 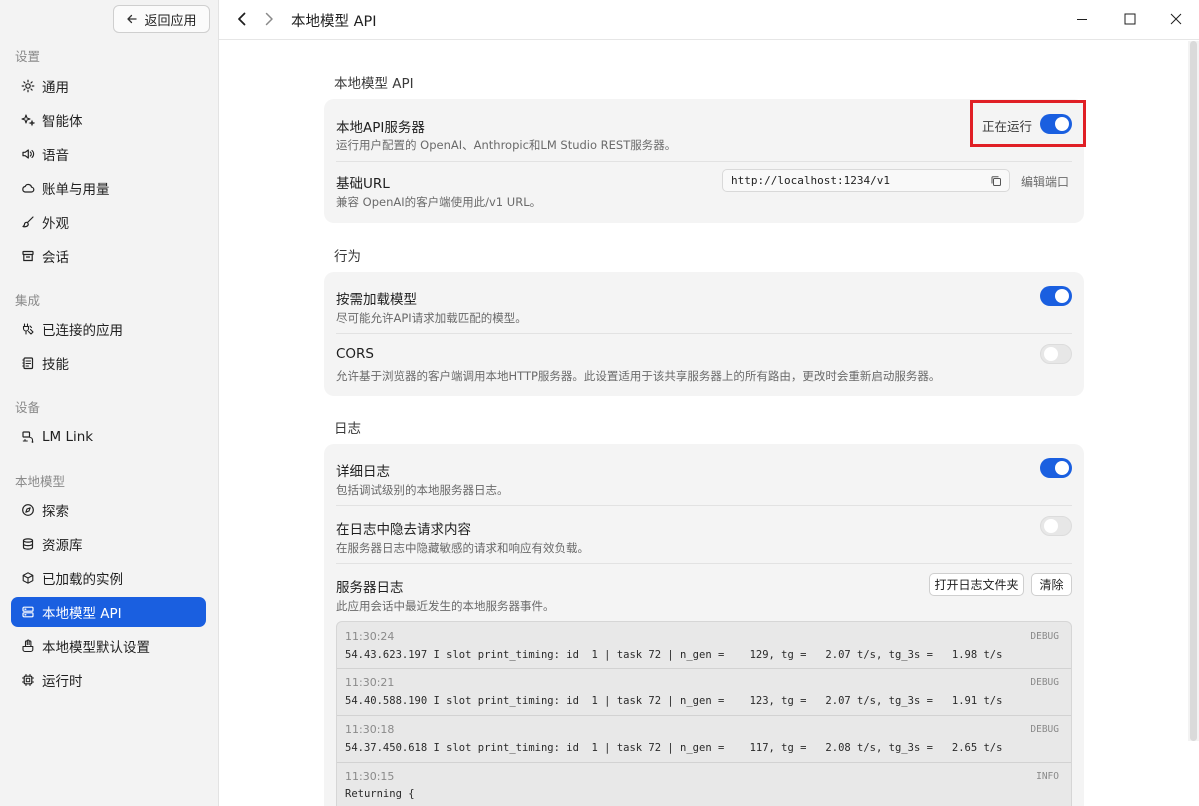 I want to click on sidebar-item-skills: 技能, so click(x=108, y=363).